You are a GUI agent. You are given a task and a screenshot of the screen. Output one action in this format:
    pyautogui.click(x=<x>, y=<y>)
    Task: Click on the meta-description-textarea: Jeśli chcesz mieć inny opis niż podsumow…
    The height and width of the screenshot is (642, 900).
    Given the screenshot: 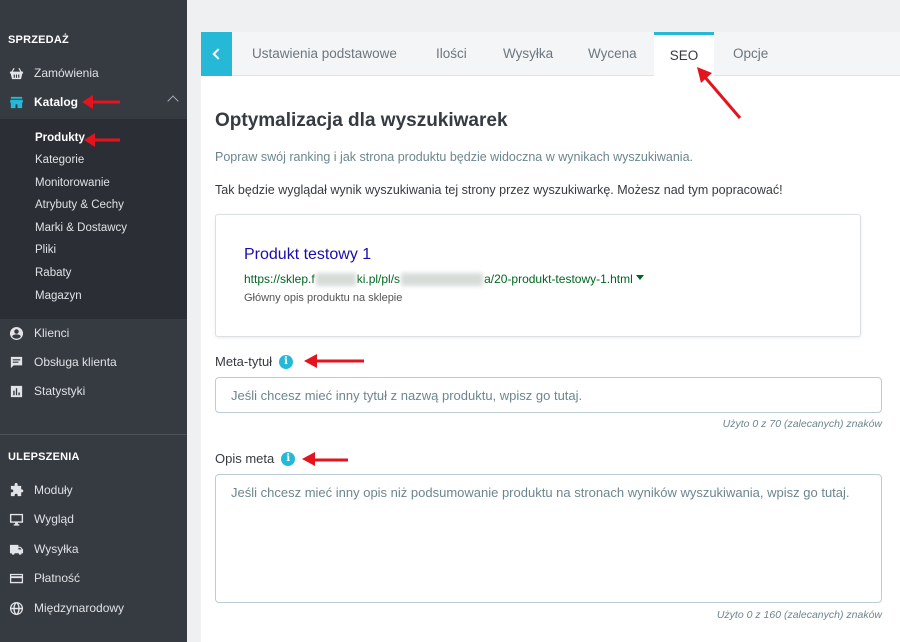 What is the action you would take?
    pyautogui.click(x=548, y=538)
    